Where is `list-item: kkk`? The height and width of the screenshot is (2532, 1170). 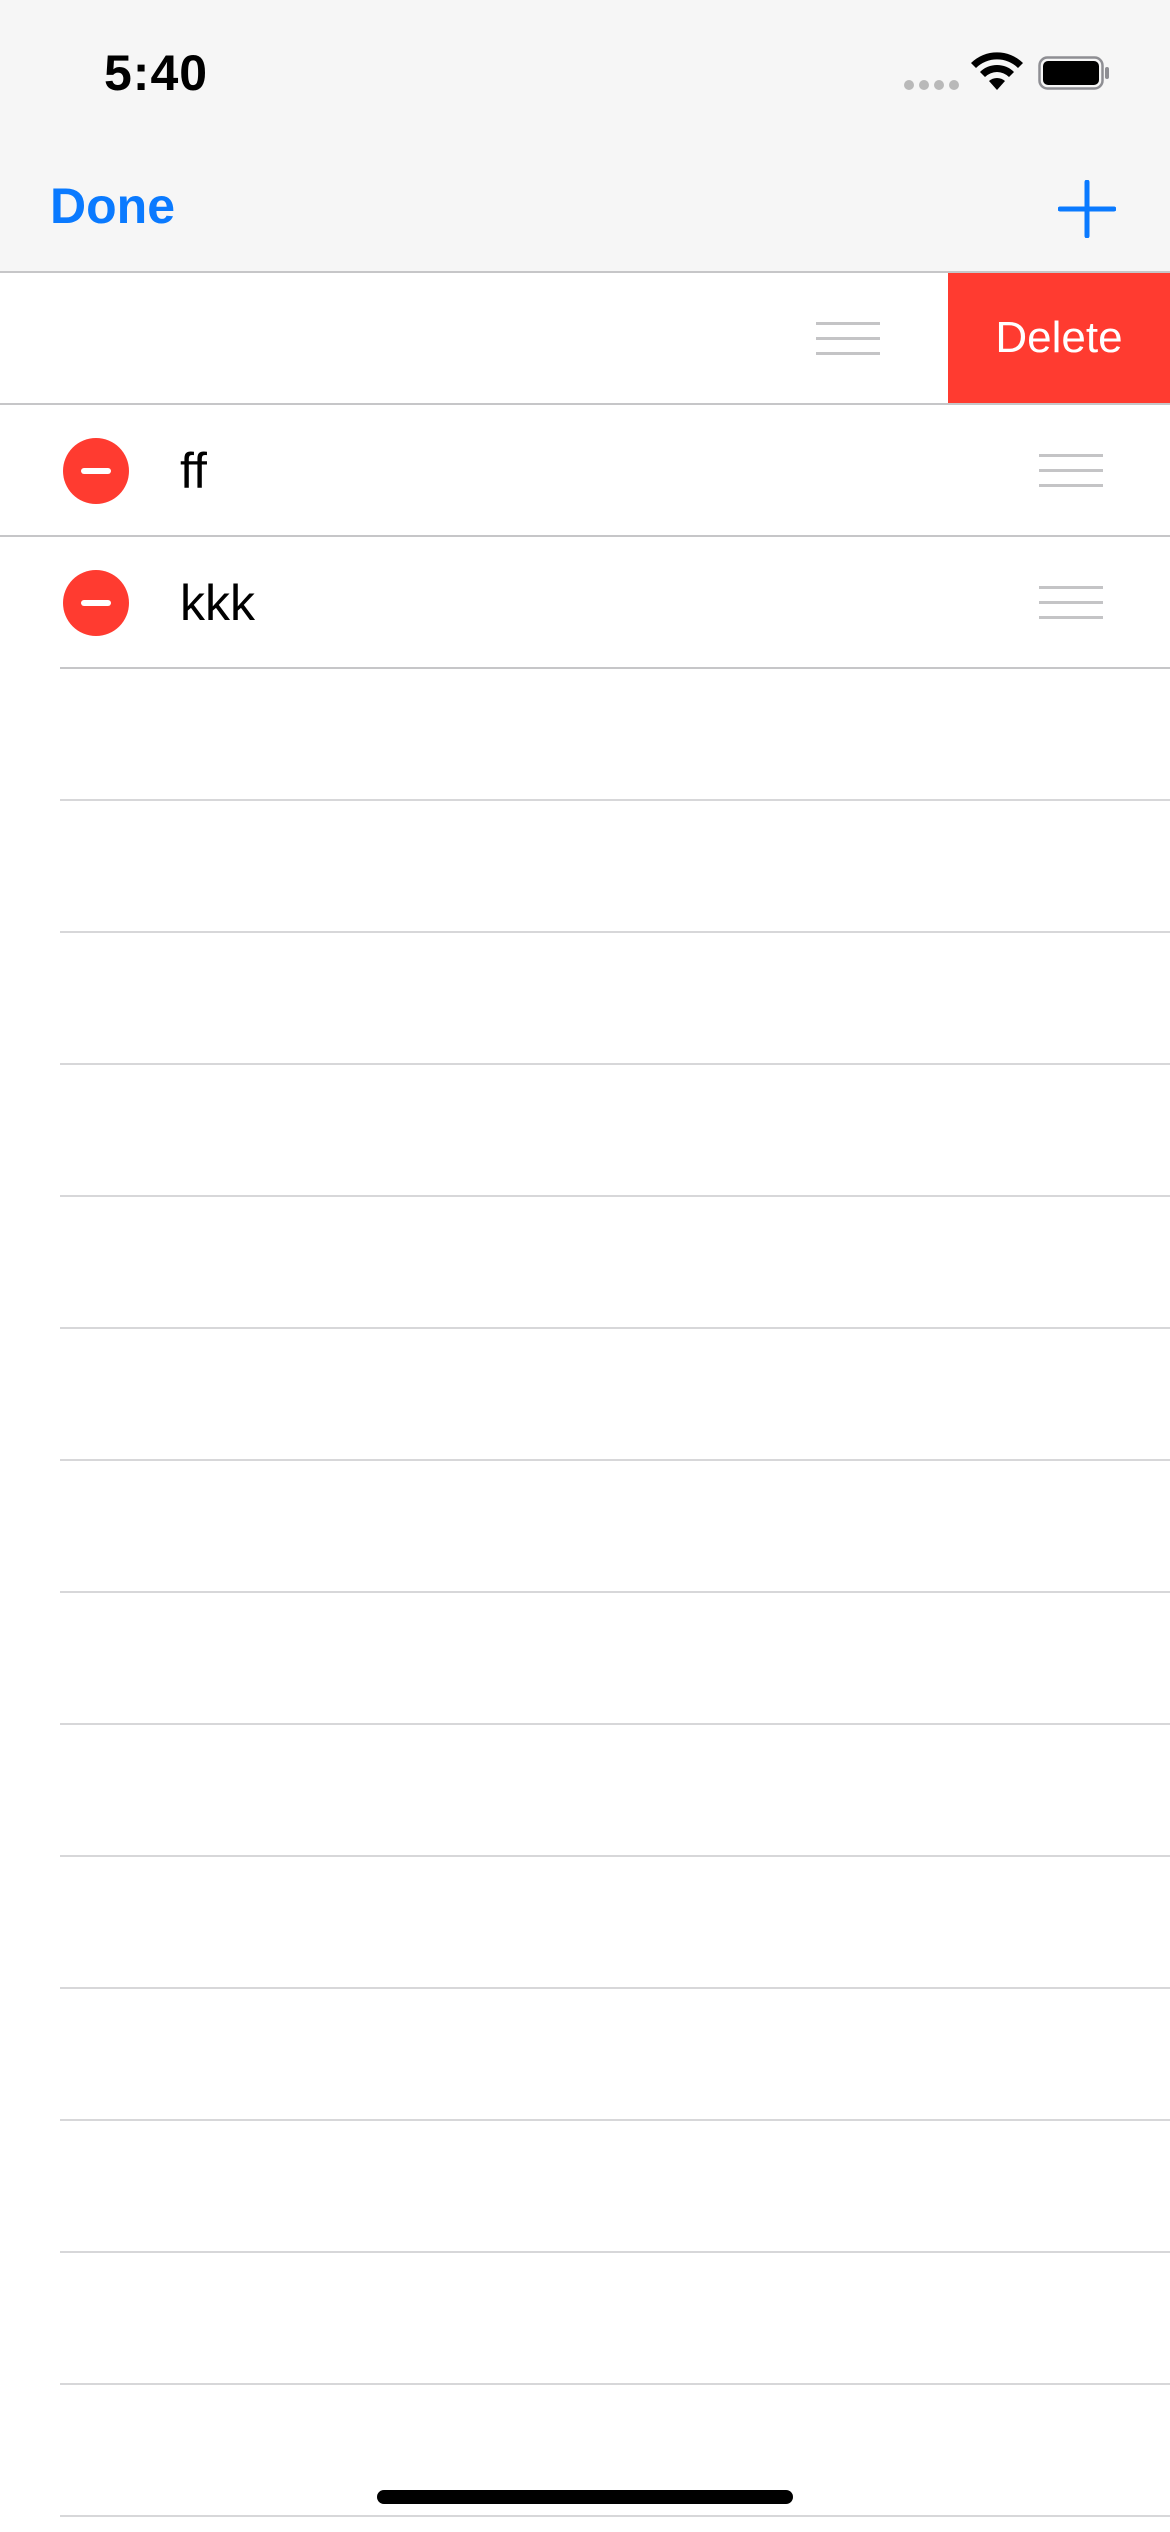 list-item: kkk is located at coordinates (585, 603).